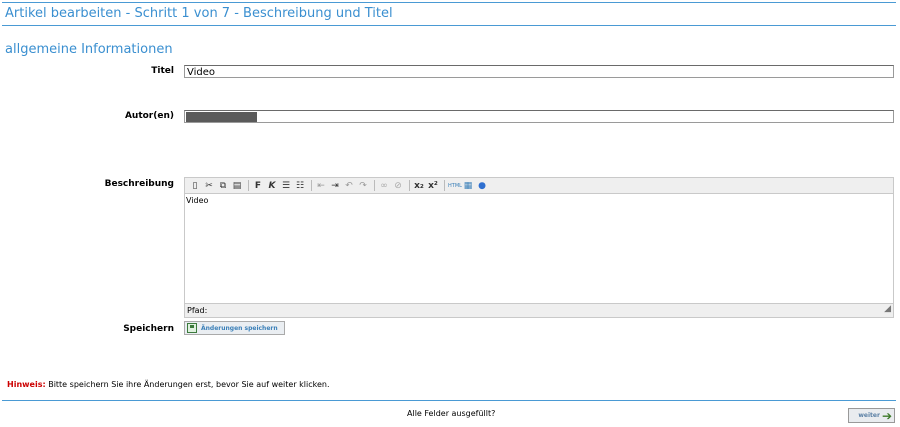  What do you see at coordinates (349, 186) in the screenshot?
I see `undo-icon: ↶` at bounding box center [349, 186].